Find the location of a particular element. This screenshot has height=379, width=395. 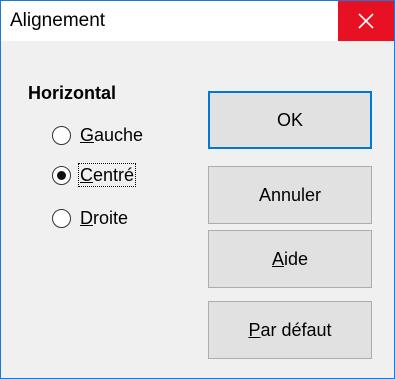

ok-button-label: OK is located at coordinates (289, 119).